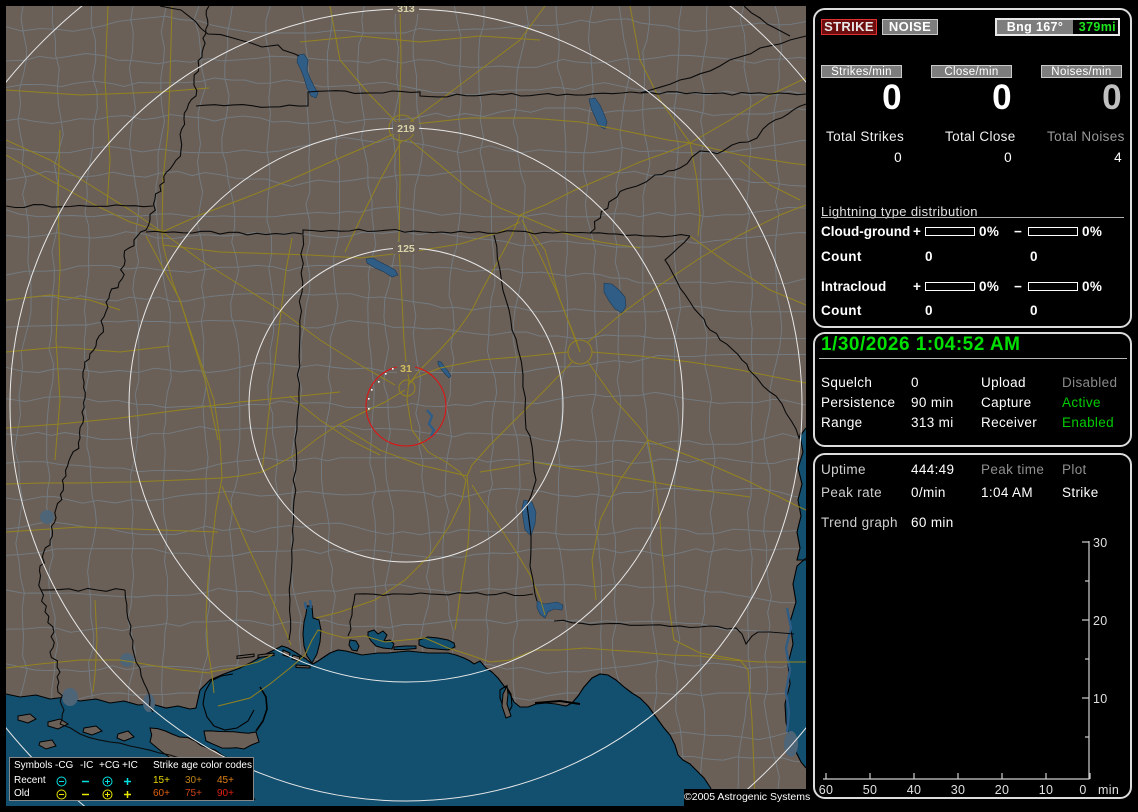 The height and width of the screenshot is (812, 1138). I want to click on svg-text: 31, so click(406, 369).